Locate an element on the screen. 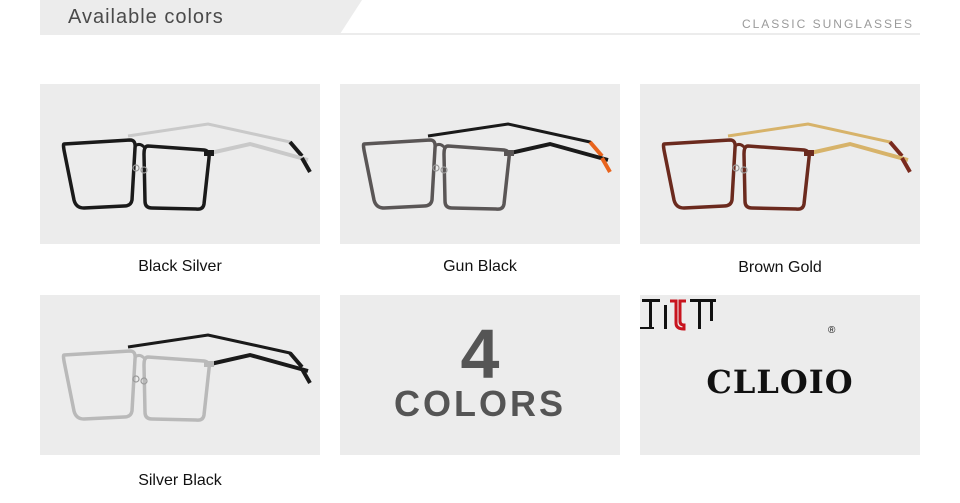 Image resolution: width=960 pixels, height=503 pixels. brand-name: CLLOIO is located at coordinates (780, 382).